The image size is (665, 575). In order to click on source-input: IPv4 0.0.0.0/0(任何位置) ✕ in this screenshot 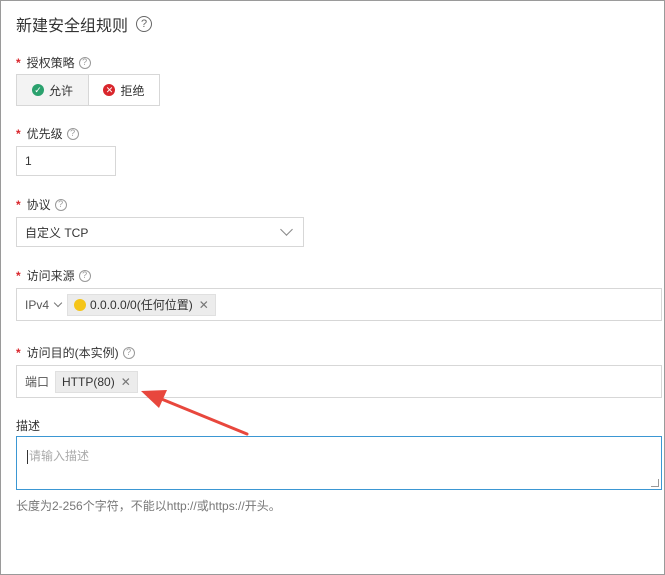, I will do `click(339, 304)`.